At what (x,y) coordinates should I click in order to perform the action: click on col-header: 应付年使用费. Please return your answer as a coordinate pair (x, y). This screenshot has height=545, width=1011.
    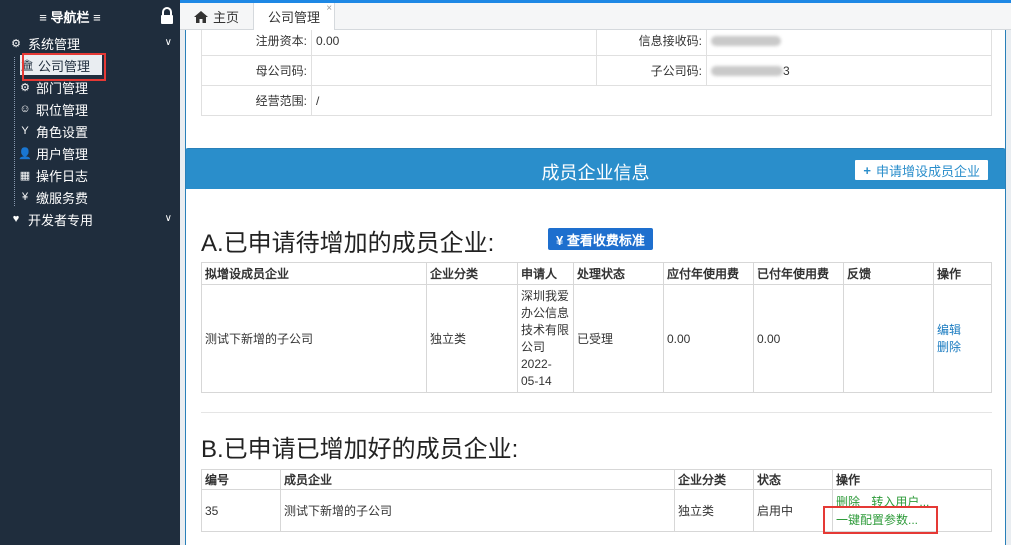
    Looking at the image, I should click on (708, 273).